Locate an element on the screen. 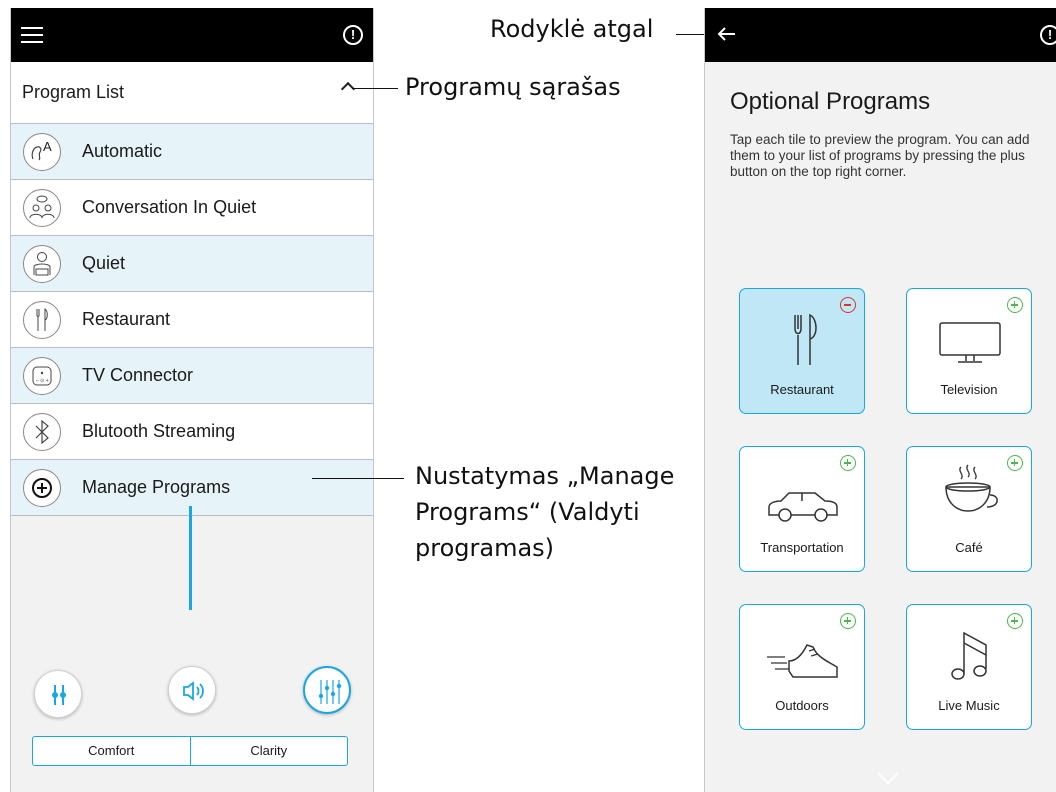 The height and width of the screenshot is (792, 1056). sliders-icon is located at coordinates (330, 692).